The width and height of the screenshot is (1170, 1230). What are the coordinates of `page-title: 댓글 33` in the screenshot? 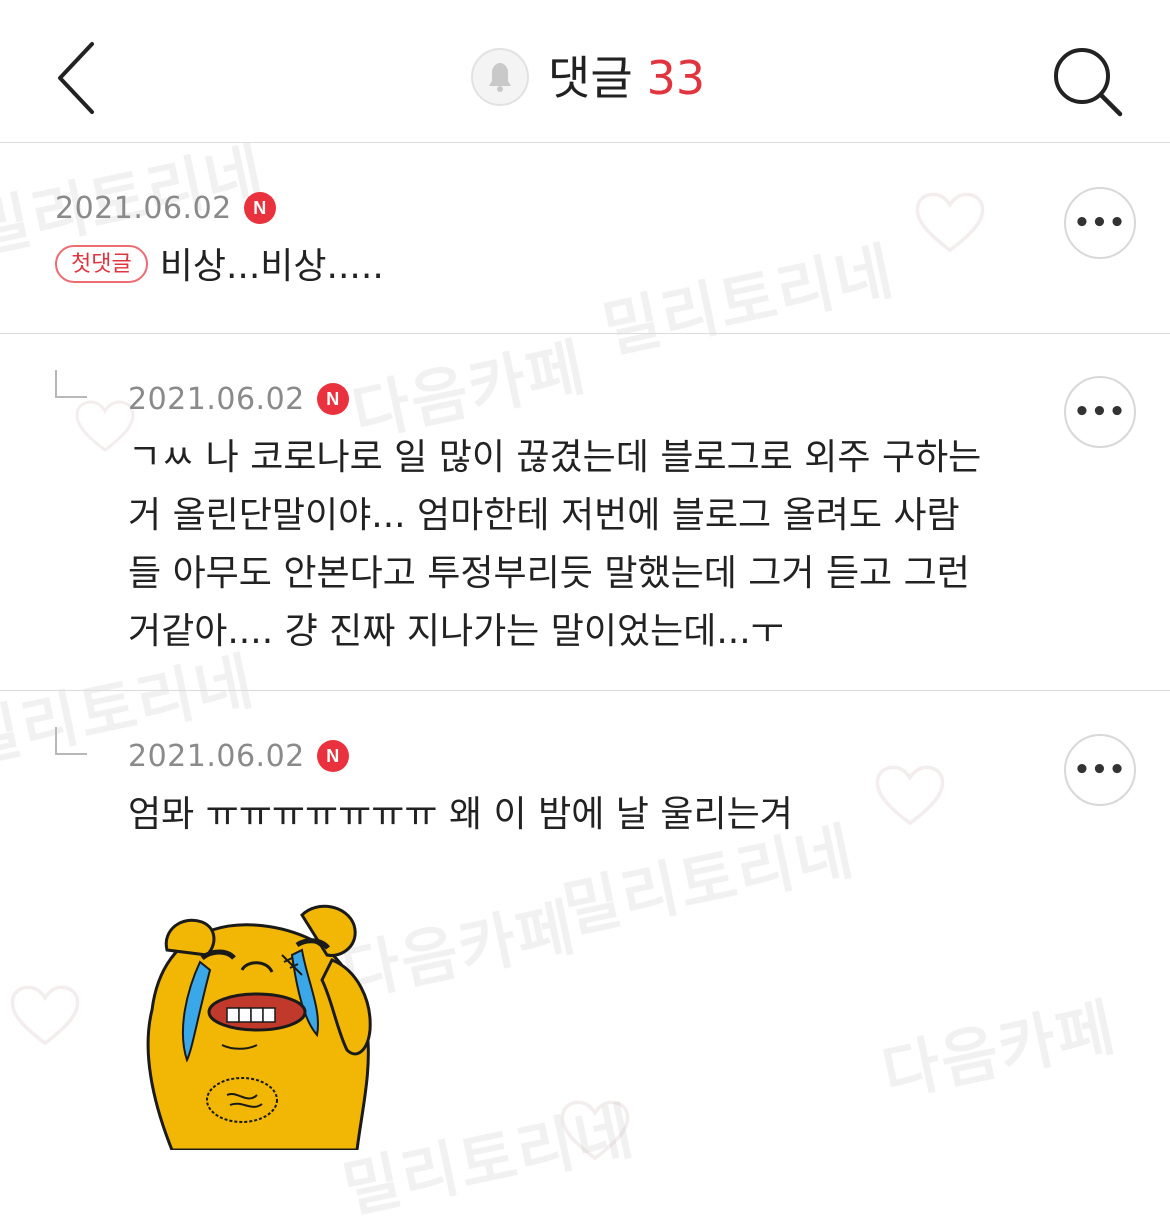 It's located at (626, 78).